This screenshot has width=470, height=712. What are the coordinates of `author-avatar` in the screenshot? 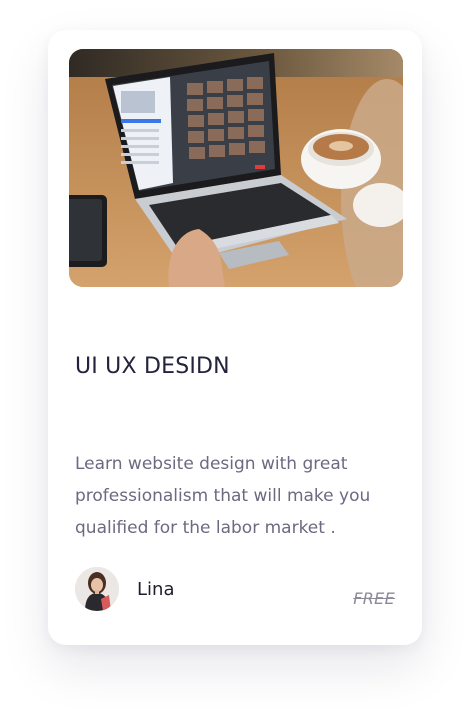 It's located at (97, 589).